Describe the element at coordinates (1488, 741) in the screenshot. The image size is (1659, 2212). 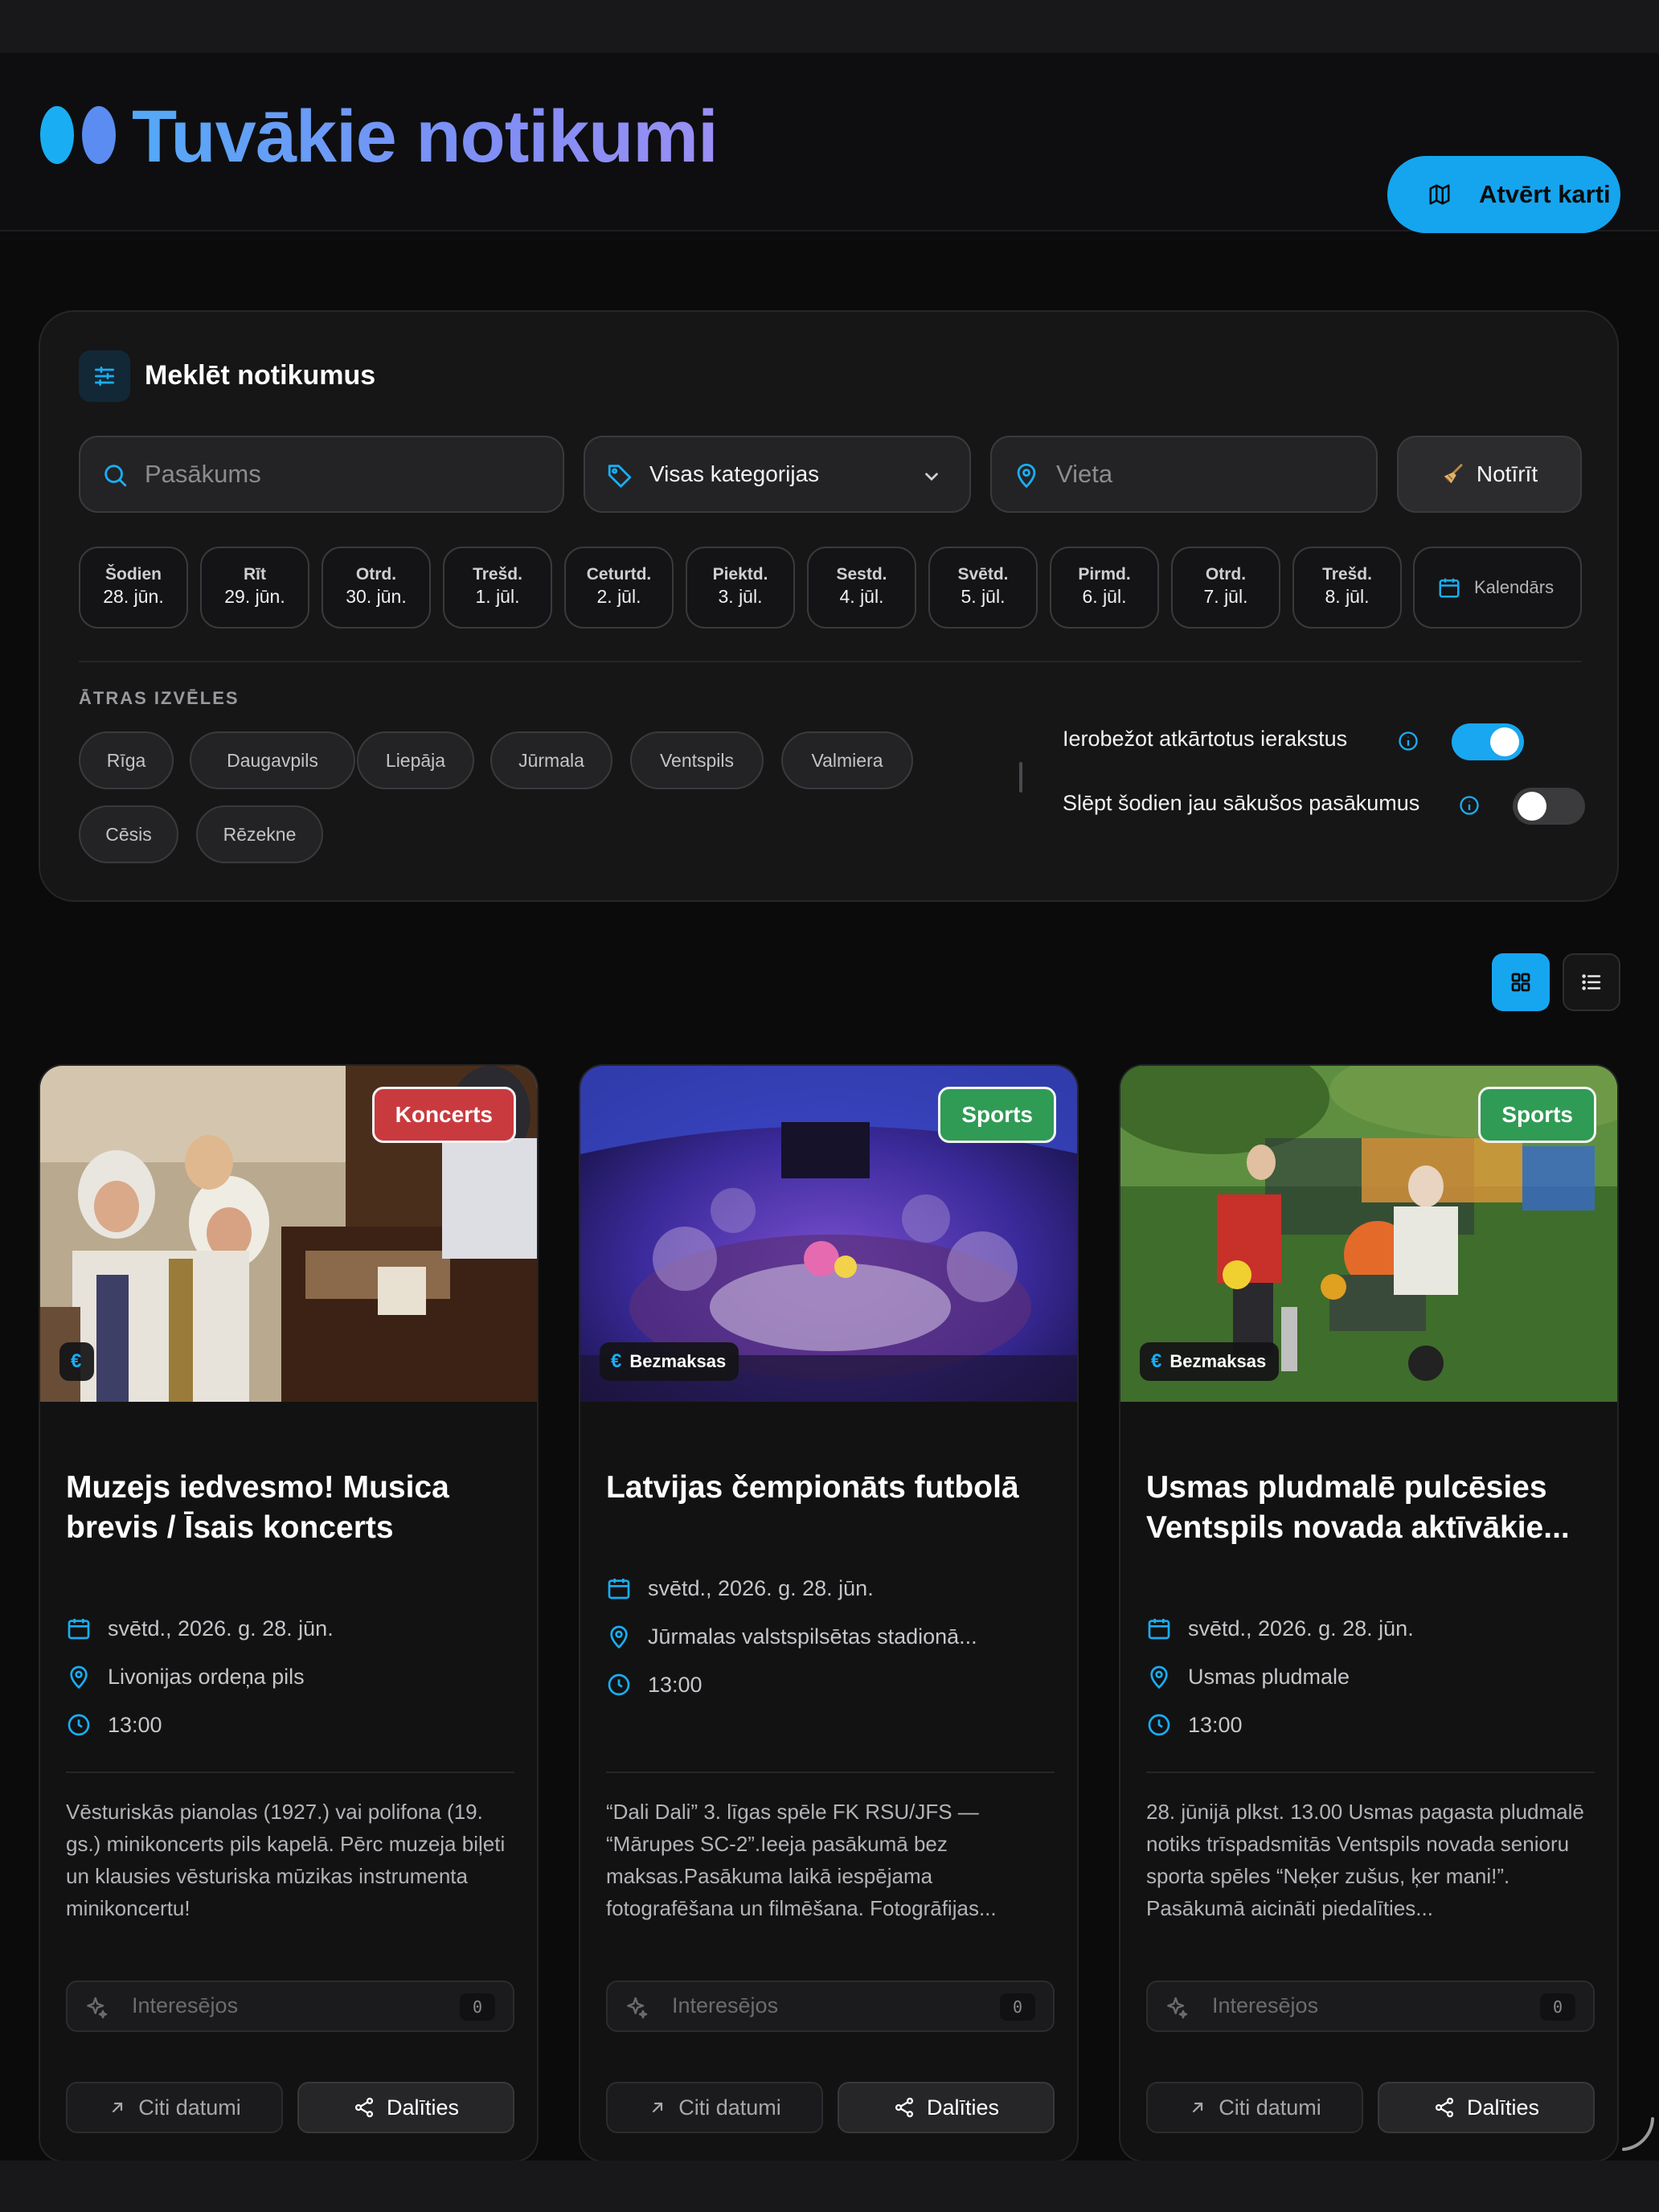
I see `toggle-limit-duplicates` at that location.